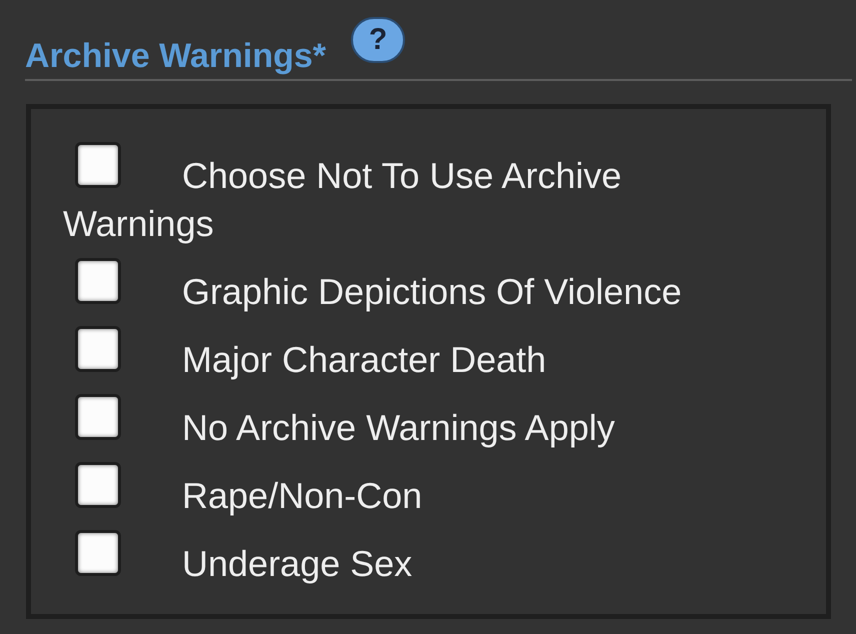 This screenshot has width=856, height=634. What do you see at coordinates (175, 56) in the screenshot?
I see `section-heading: Archive Warnings*` at bounding box center [175, 56].